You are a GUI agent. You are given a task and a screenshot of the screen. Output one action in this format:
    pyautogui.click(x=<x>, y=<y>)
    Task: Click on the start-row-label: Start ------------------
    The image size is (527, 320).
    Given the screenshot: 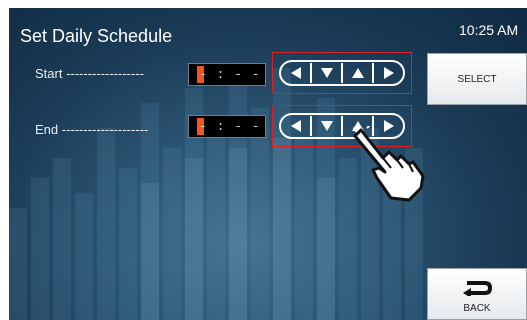 What is the action you would take?
    pyautogui.click(x=89, y=73)
    